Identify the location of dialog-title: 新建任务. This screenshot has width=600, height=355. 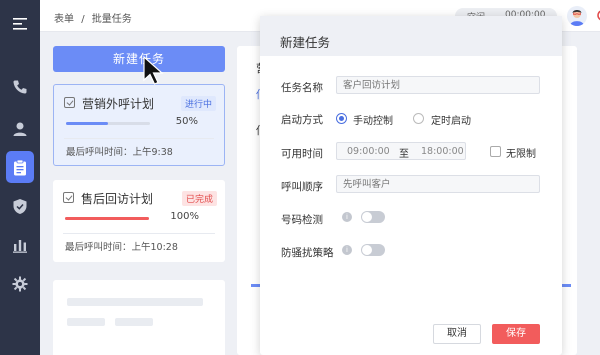
(411, 36).